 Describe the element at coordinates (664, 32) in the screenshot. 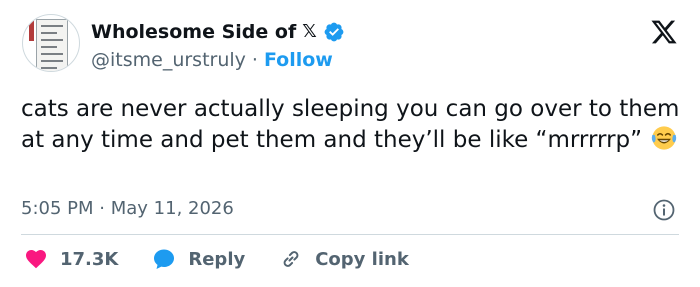

I see `x-logo-icon` at that location.